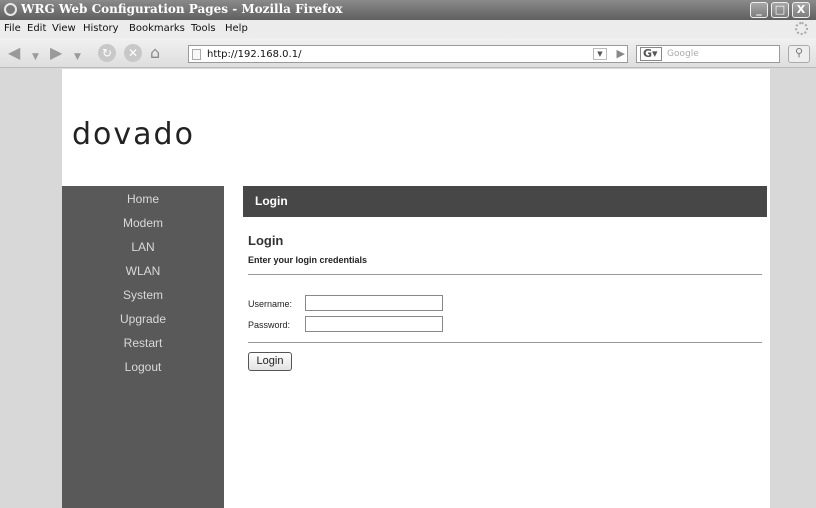 The height and width of the screenshot is (508, 816). What do you see at coordinates (254, 54) in the screenshot?
I see `url-text: http://192.168.0.1/` at bounding box center [254, 54].